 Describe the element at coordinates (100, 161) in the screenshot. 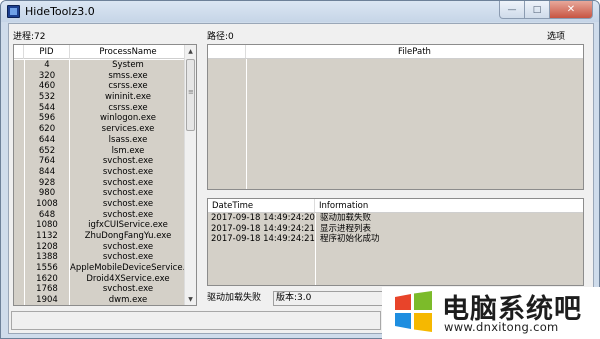

I see `table-row: 764 svchost.exe` at that location.